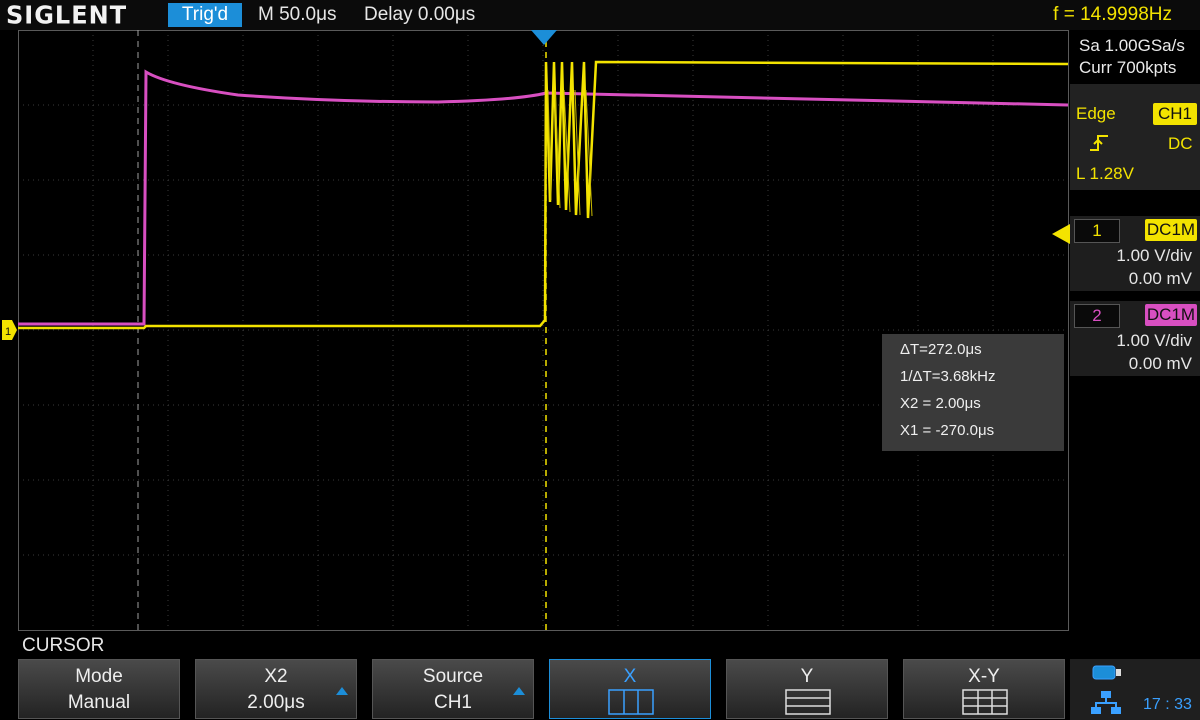 The image size is (1200, 720). What do you see at coordinates (544, 38) in the screenshot?
I see `trigger-position-marker` at bounding box center [544, 38].